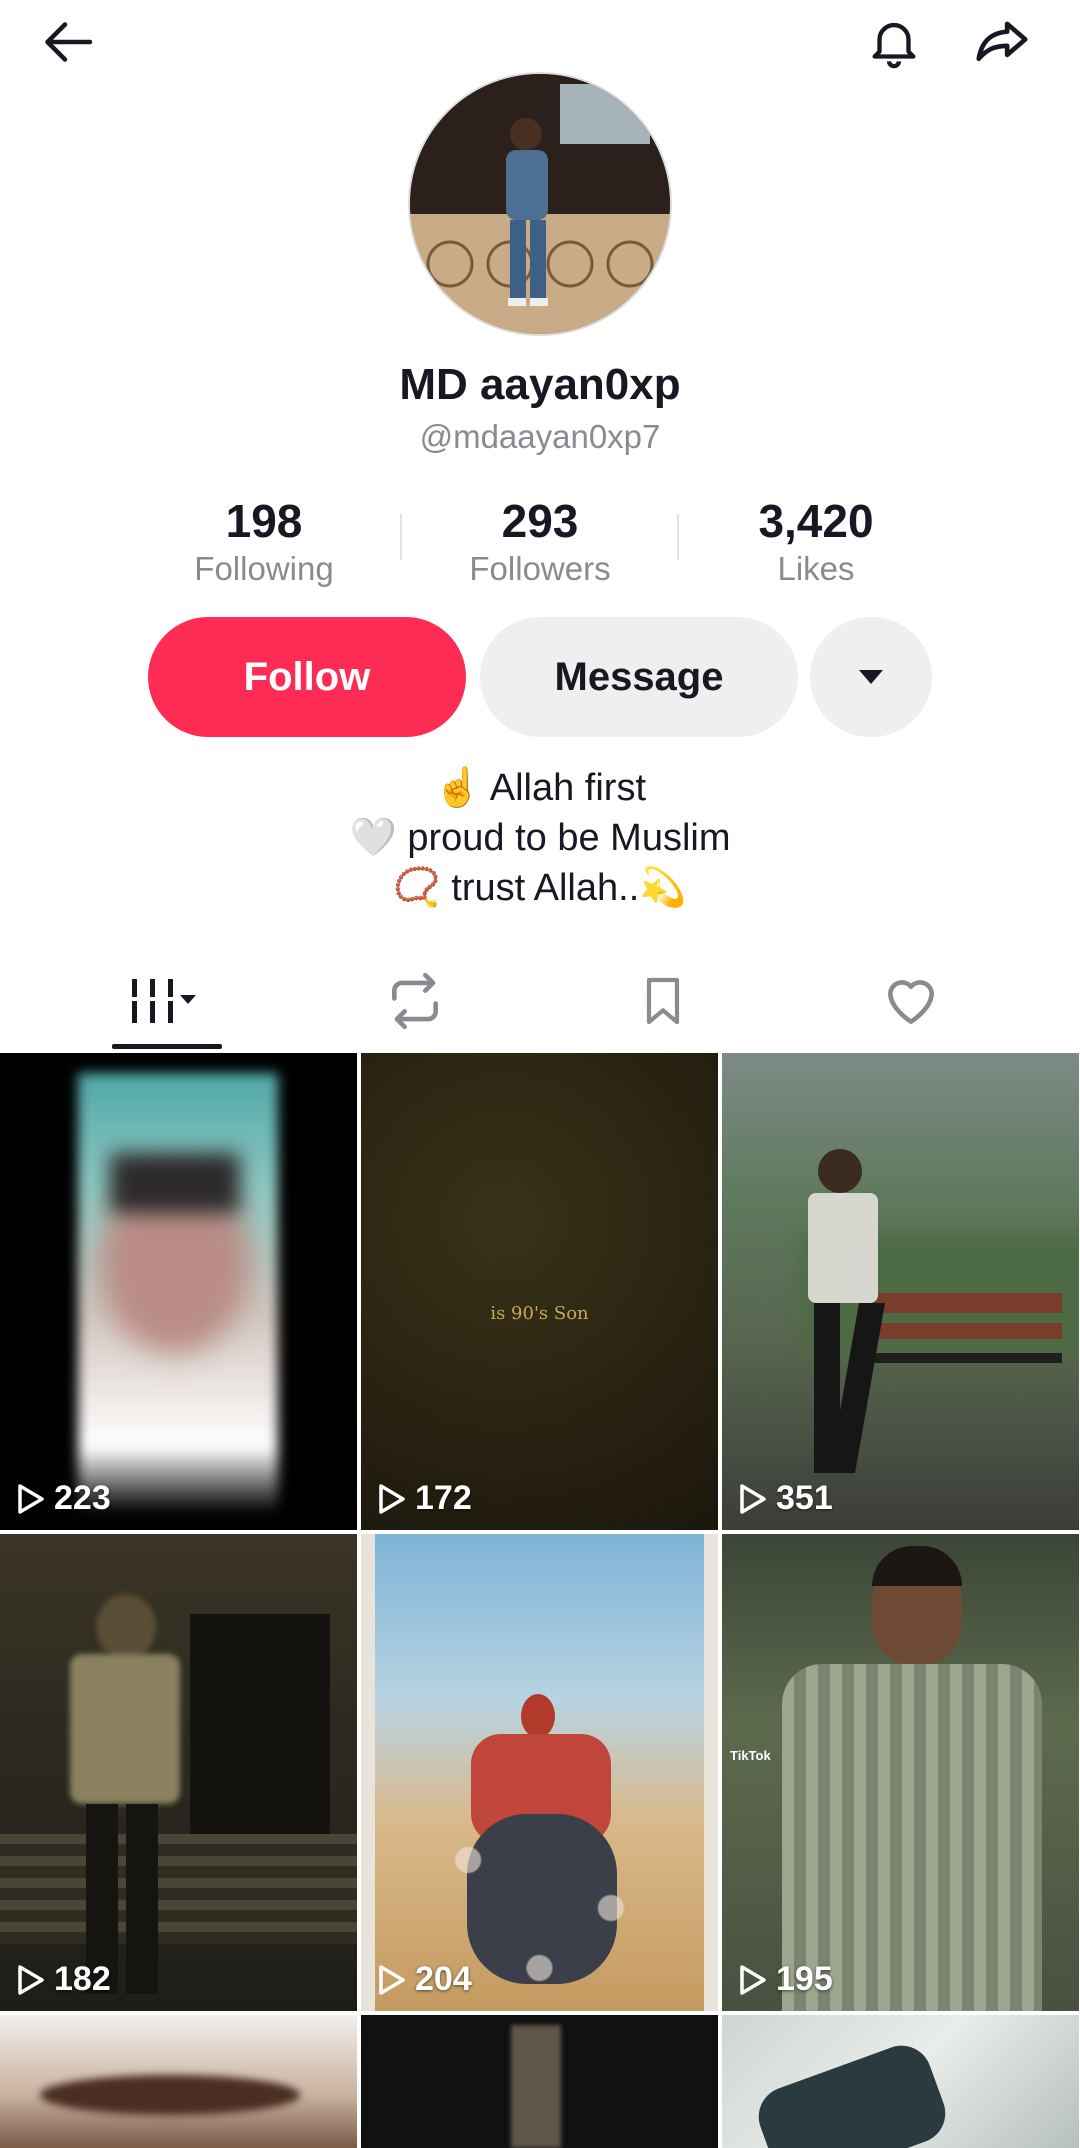 The image size is (1080, 2148). What do you see at coordinates (164, 1001) in the screenshot?
I see `videos-grid-icon` at bounding box center [164, 1001].